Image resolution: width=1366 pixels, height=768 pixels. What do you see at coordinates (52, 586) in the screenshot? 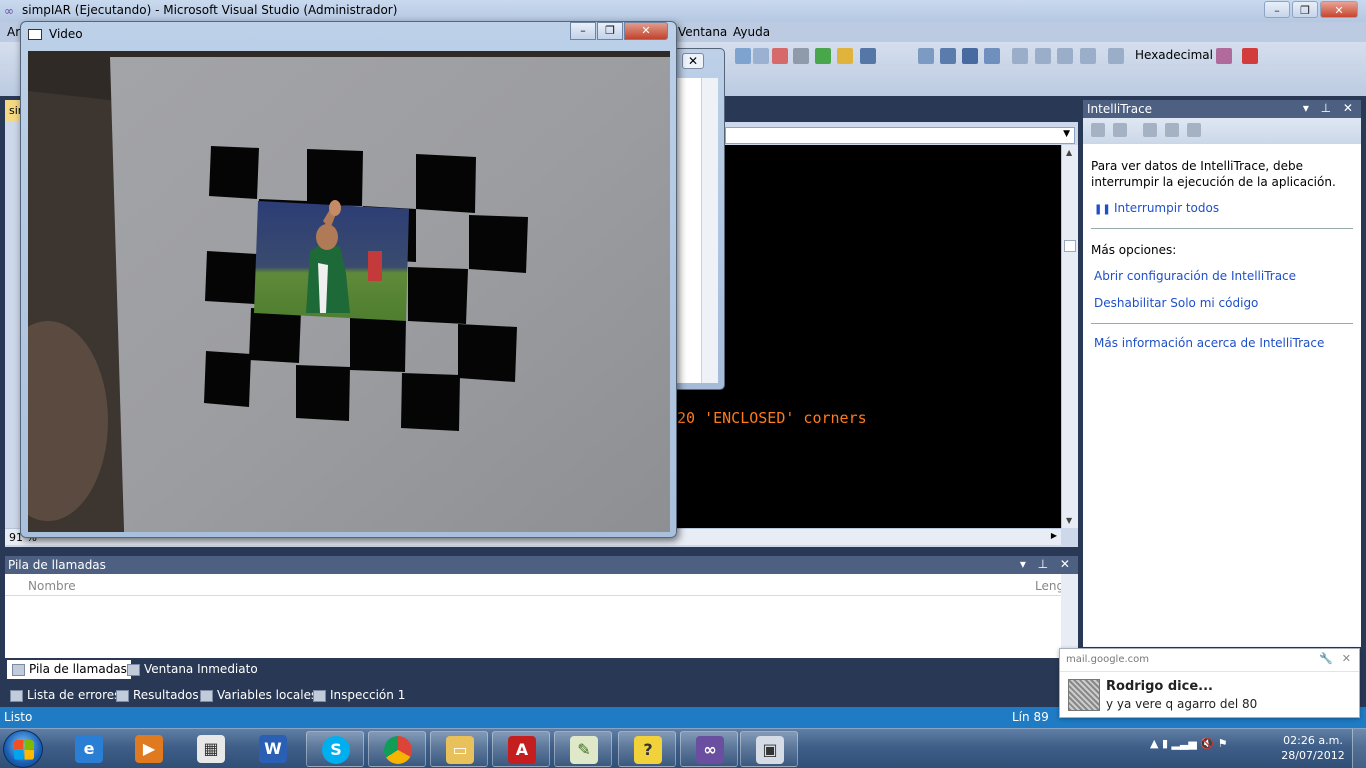
I see `column-name: Nombre` at bounding box center [52, 586].